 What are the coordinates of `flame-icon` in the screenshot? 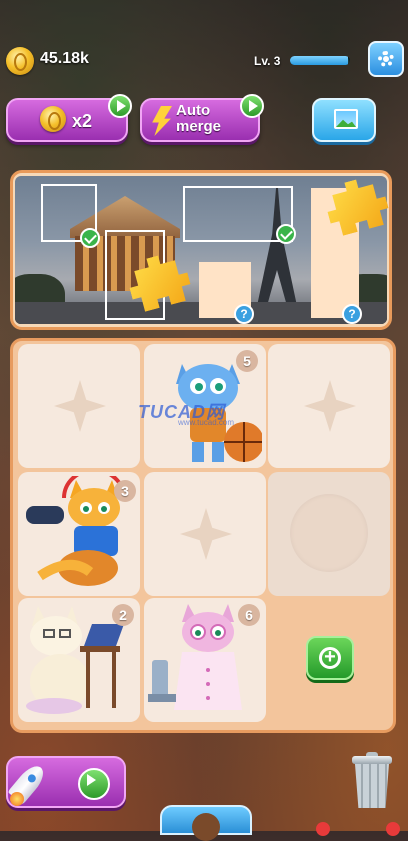 It's located at (17, 799).